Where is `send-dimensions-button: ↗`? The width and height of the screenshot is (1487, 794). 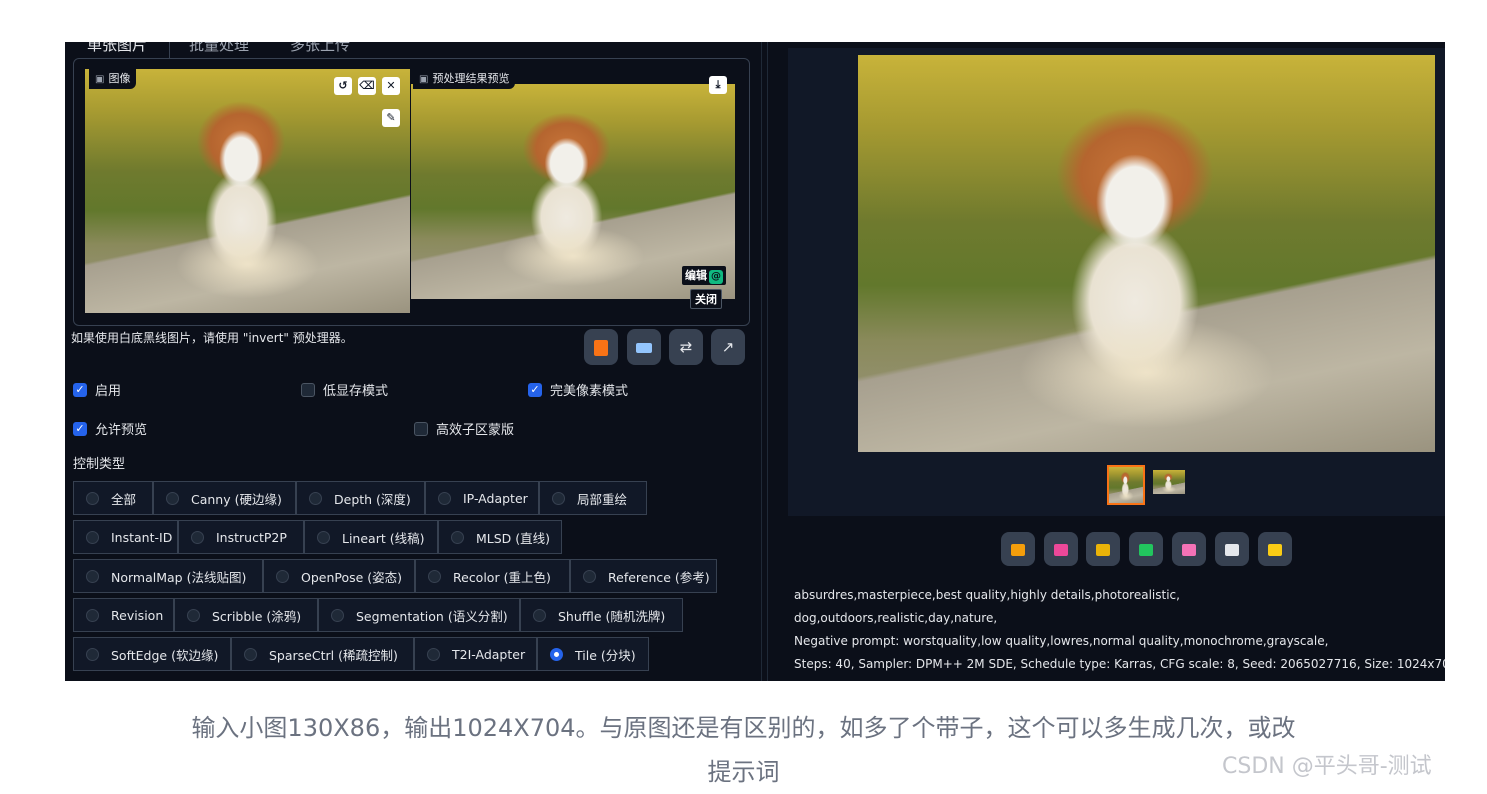
send-dimensions-button: ↗ is located at coordinates (728, 347).